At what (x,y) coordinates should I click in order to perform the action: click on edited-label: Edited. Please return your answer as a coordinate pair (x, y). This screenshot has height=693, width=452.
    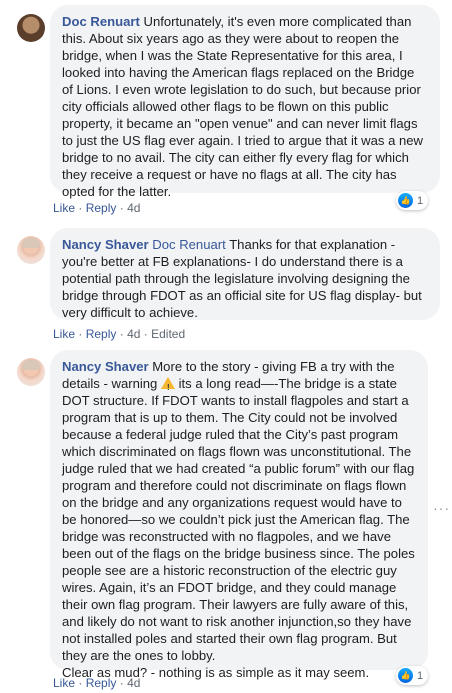
    Looking at the image, I should click on (168, 334).